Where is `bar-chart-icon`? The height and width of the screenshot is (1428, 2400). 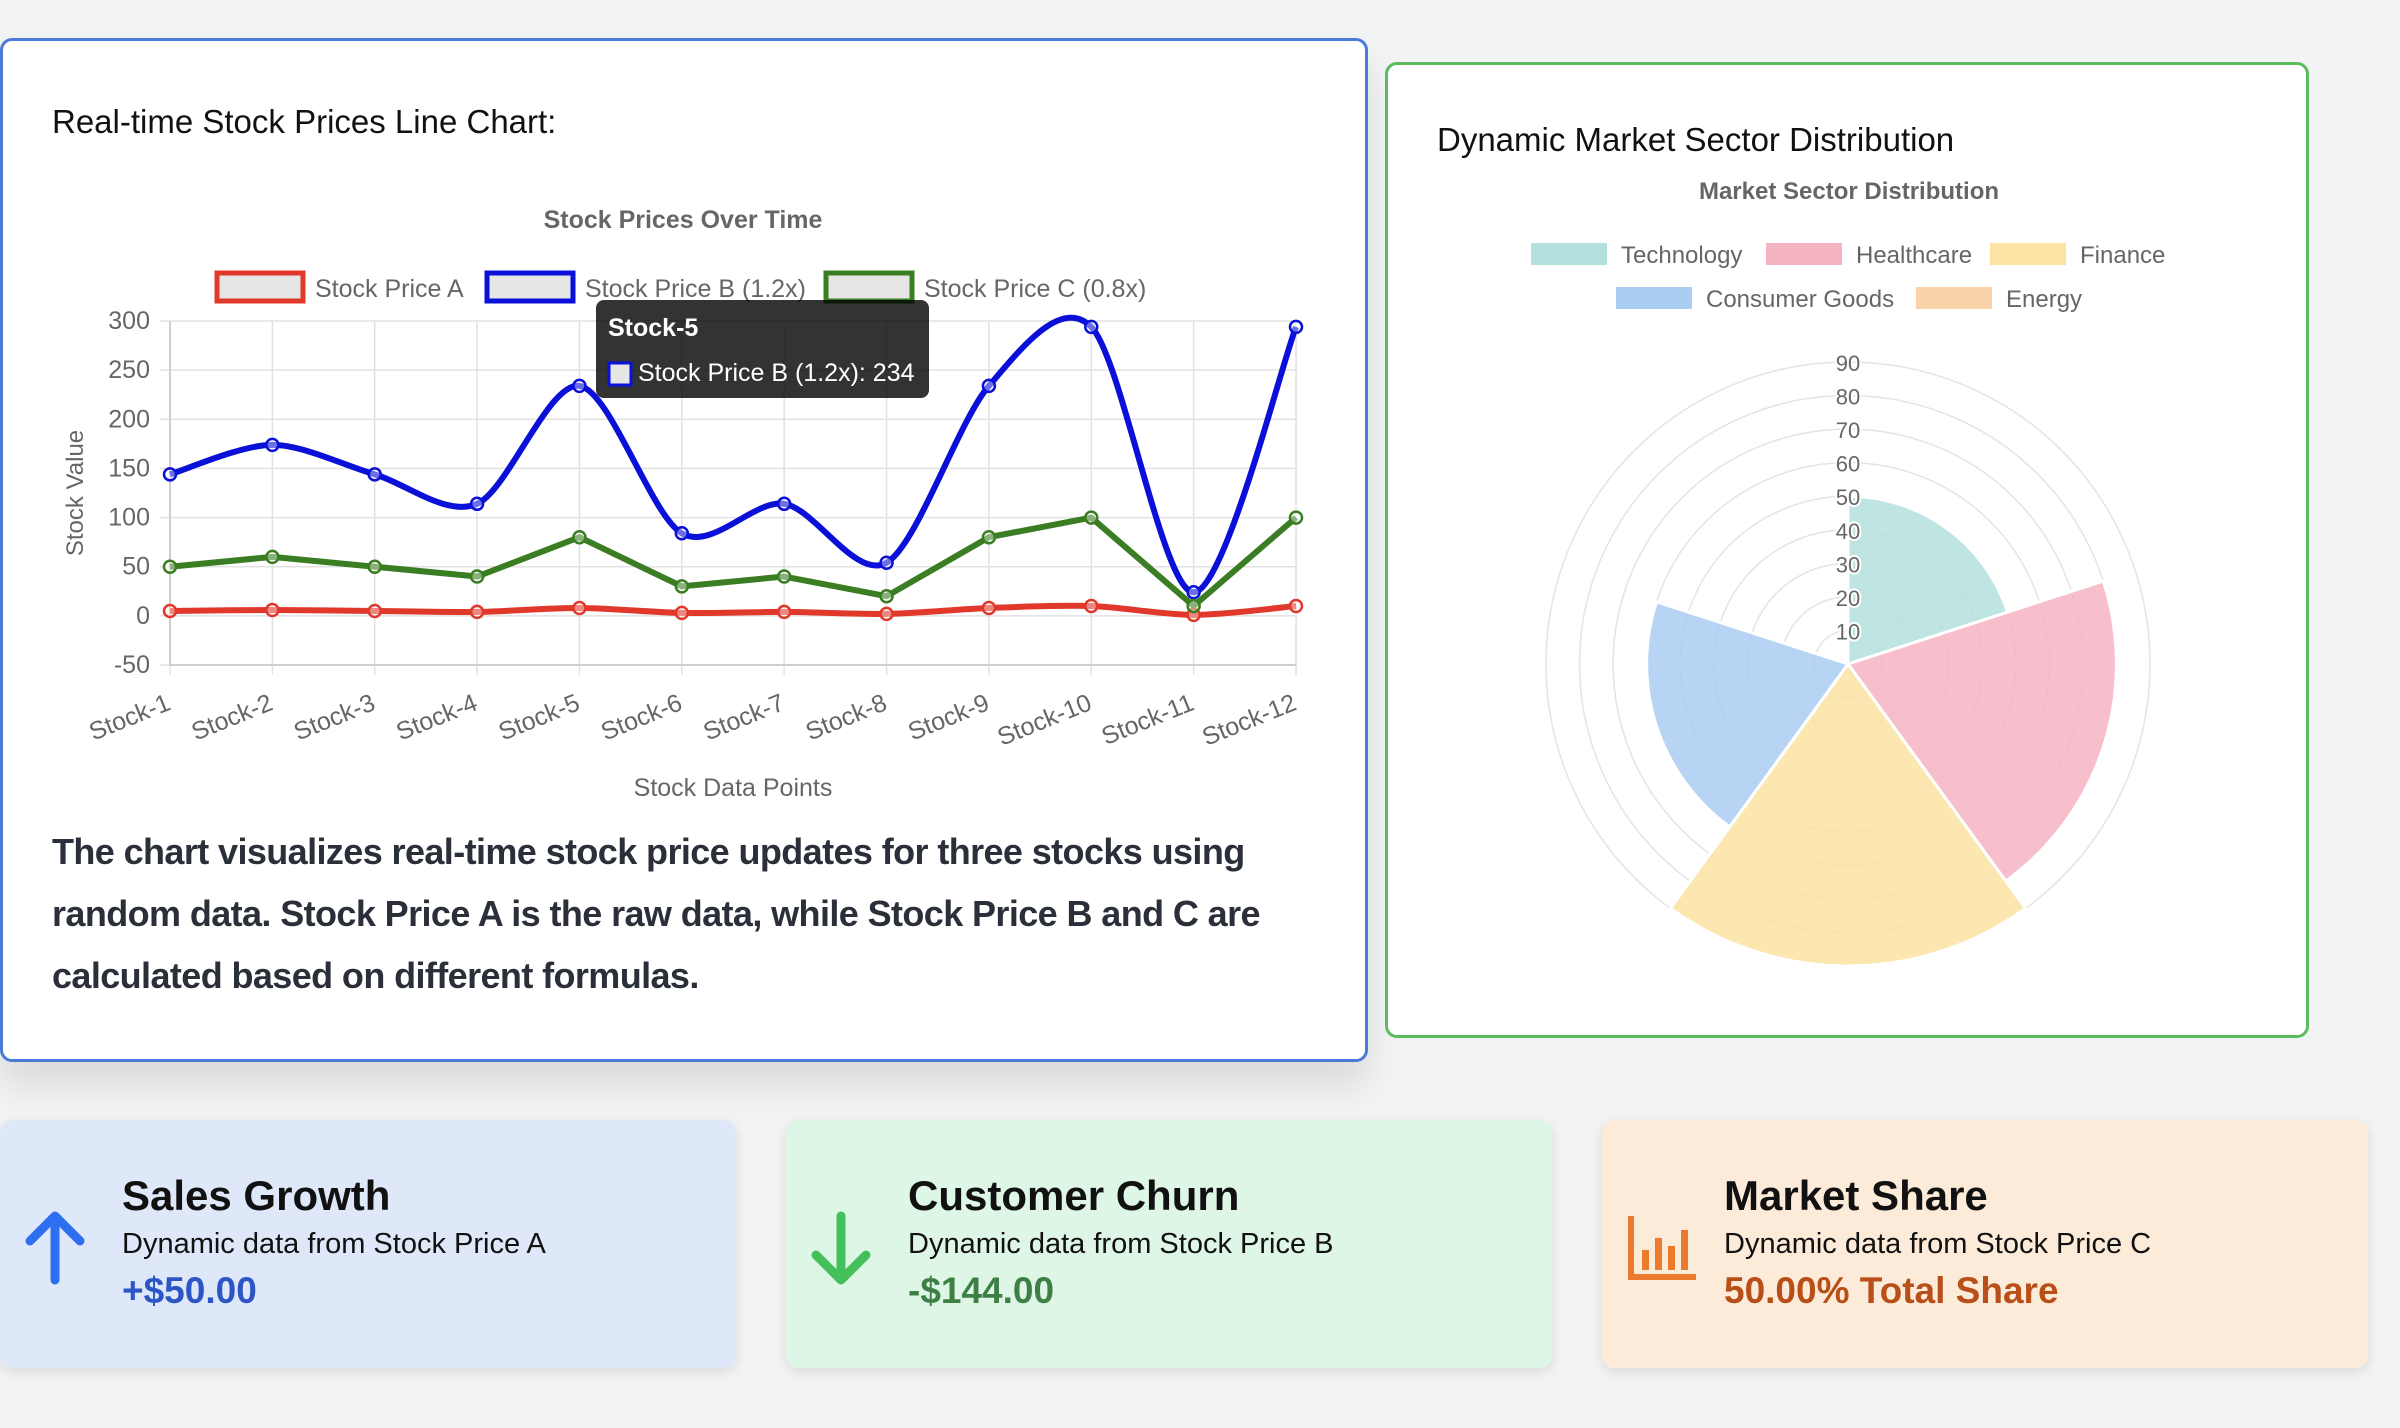 bar-chart-icon is located at coordinates (1662, 1248).